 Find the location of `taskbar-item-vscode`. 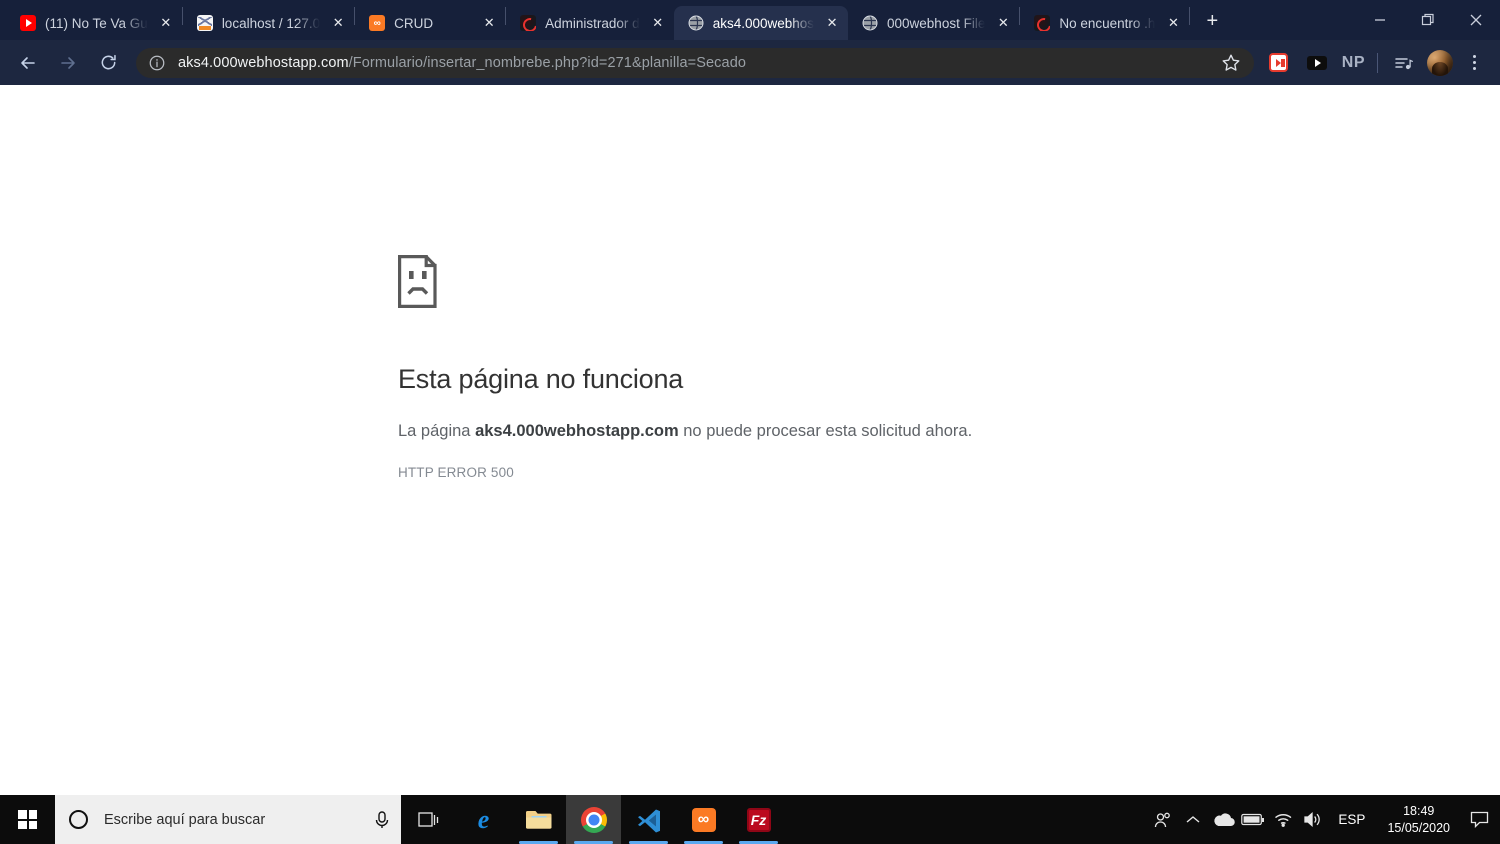

taskbar-item-vscode is located at coordinates (648, 819).